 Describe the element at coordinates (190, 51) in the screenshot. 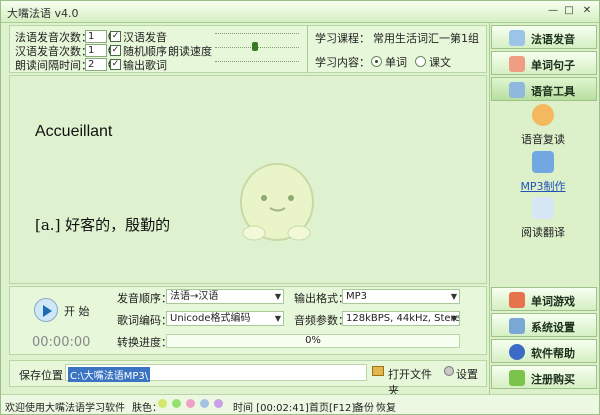

I see `read-speed-label: 朗读速度` at that location.